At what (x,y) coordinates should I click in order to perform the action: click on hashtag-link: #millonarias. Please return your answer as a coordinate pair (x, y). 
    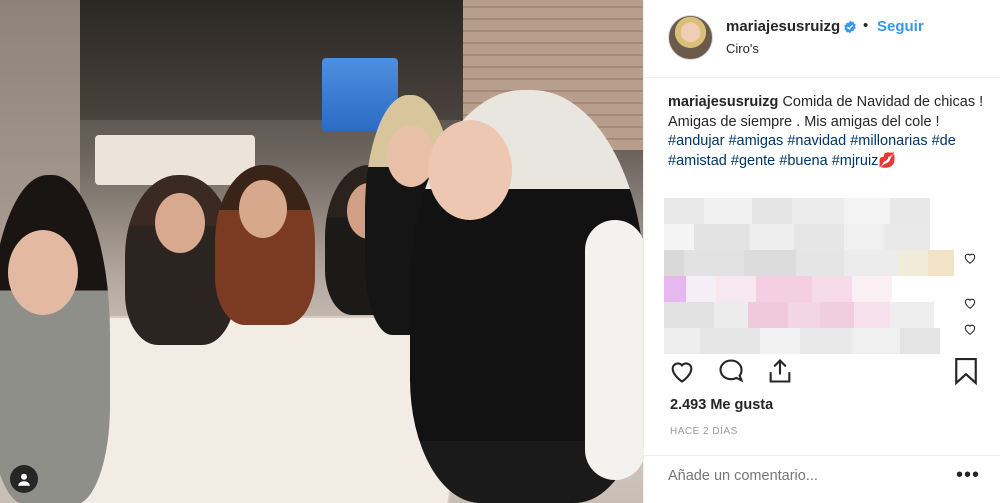
    Looking at the image, I should click on (888, 141).